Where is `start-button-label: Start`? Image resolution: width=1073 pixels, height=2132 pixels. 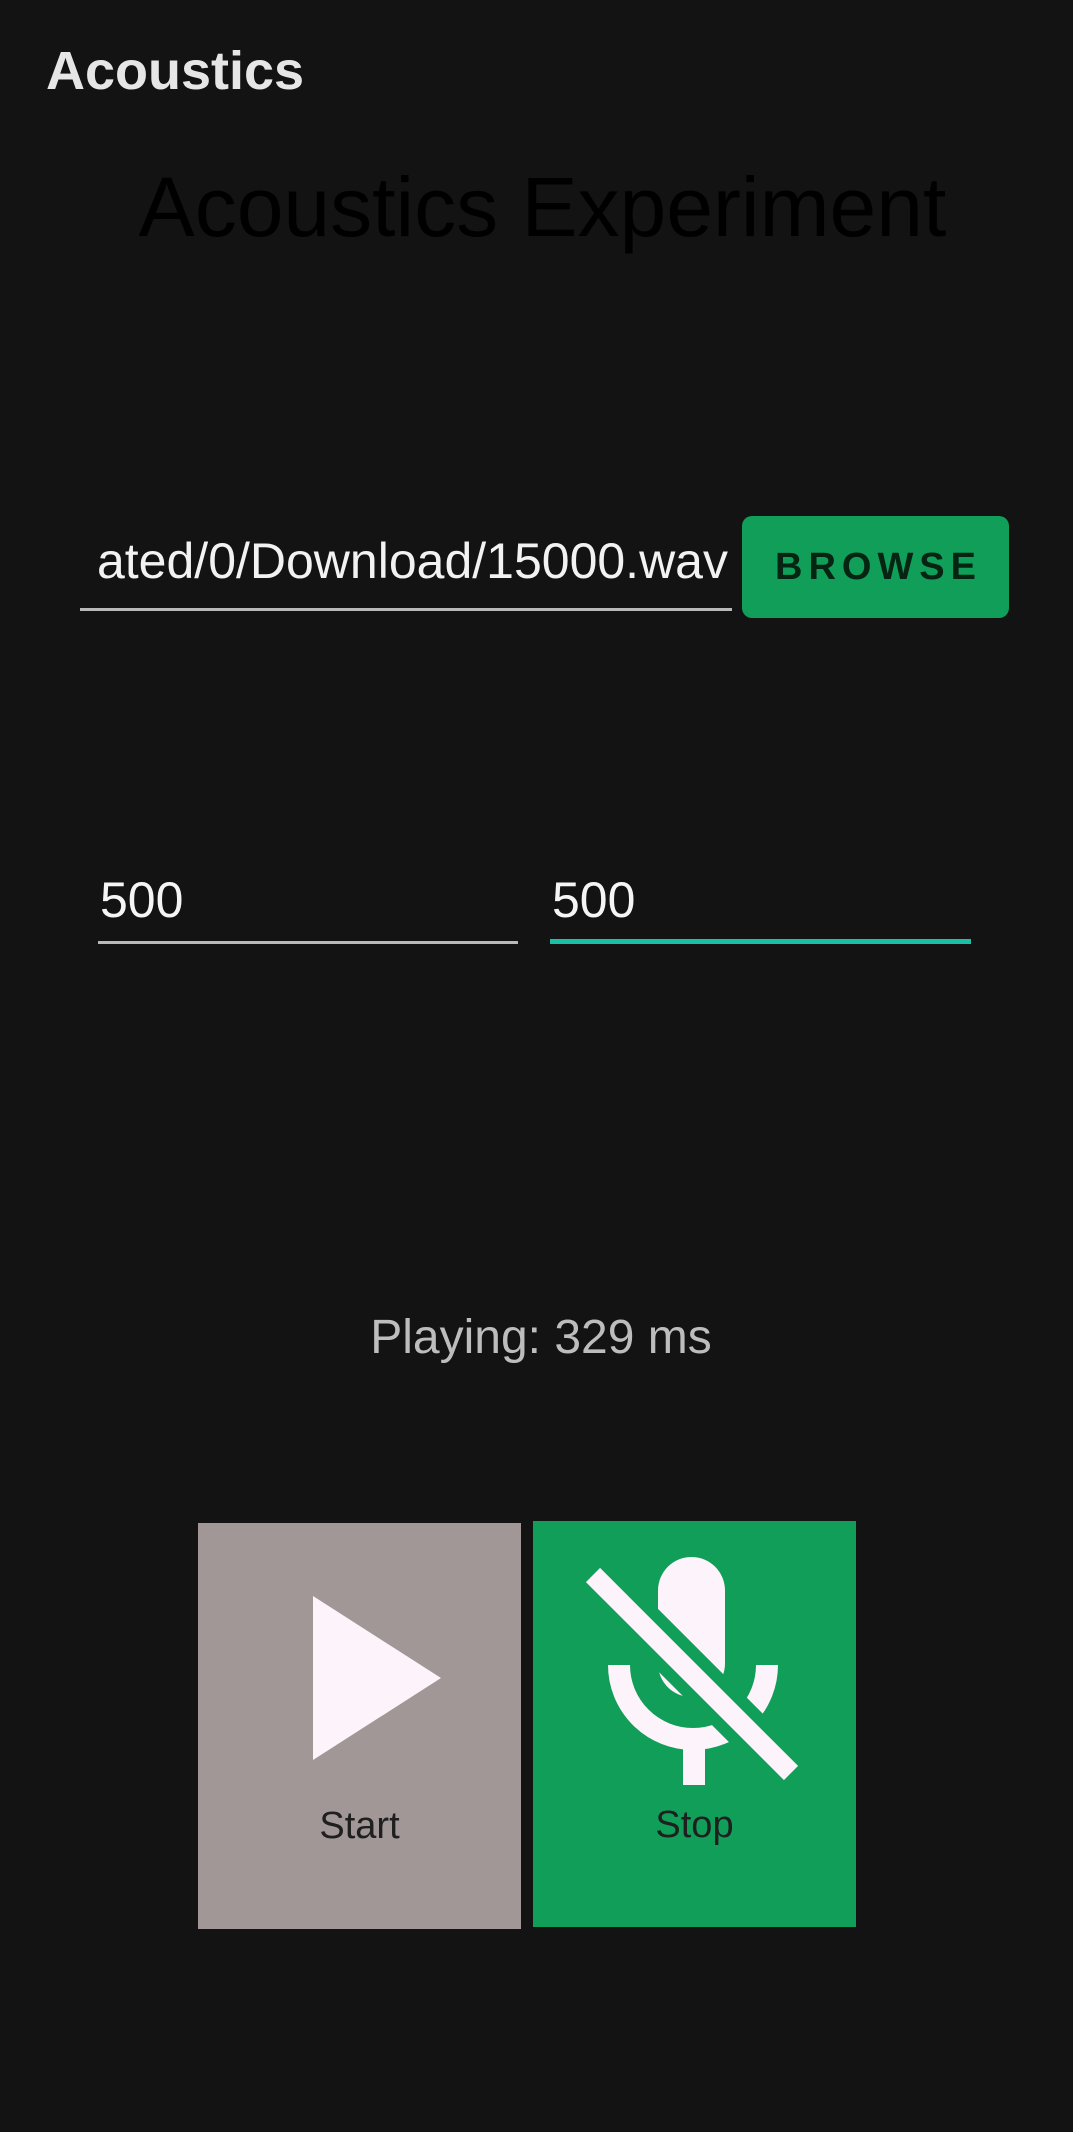
start-button-label: Start is located at coordinates (359, 1826).